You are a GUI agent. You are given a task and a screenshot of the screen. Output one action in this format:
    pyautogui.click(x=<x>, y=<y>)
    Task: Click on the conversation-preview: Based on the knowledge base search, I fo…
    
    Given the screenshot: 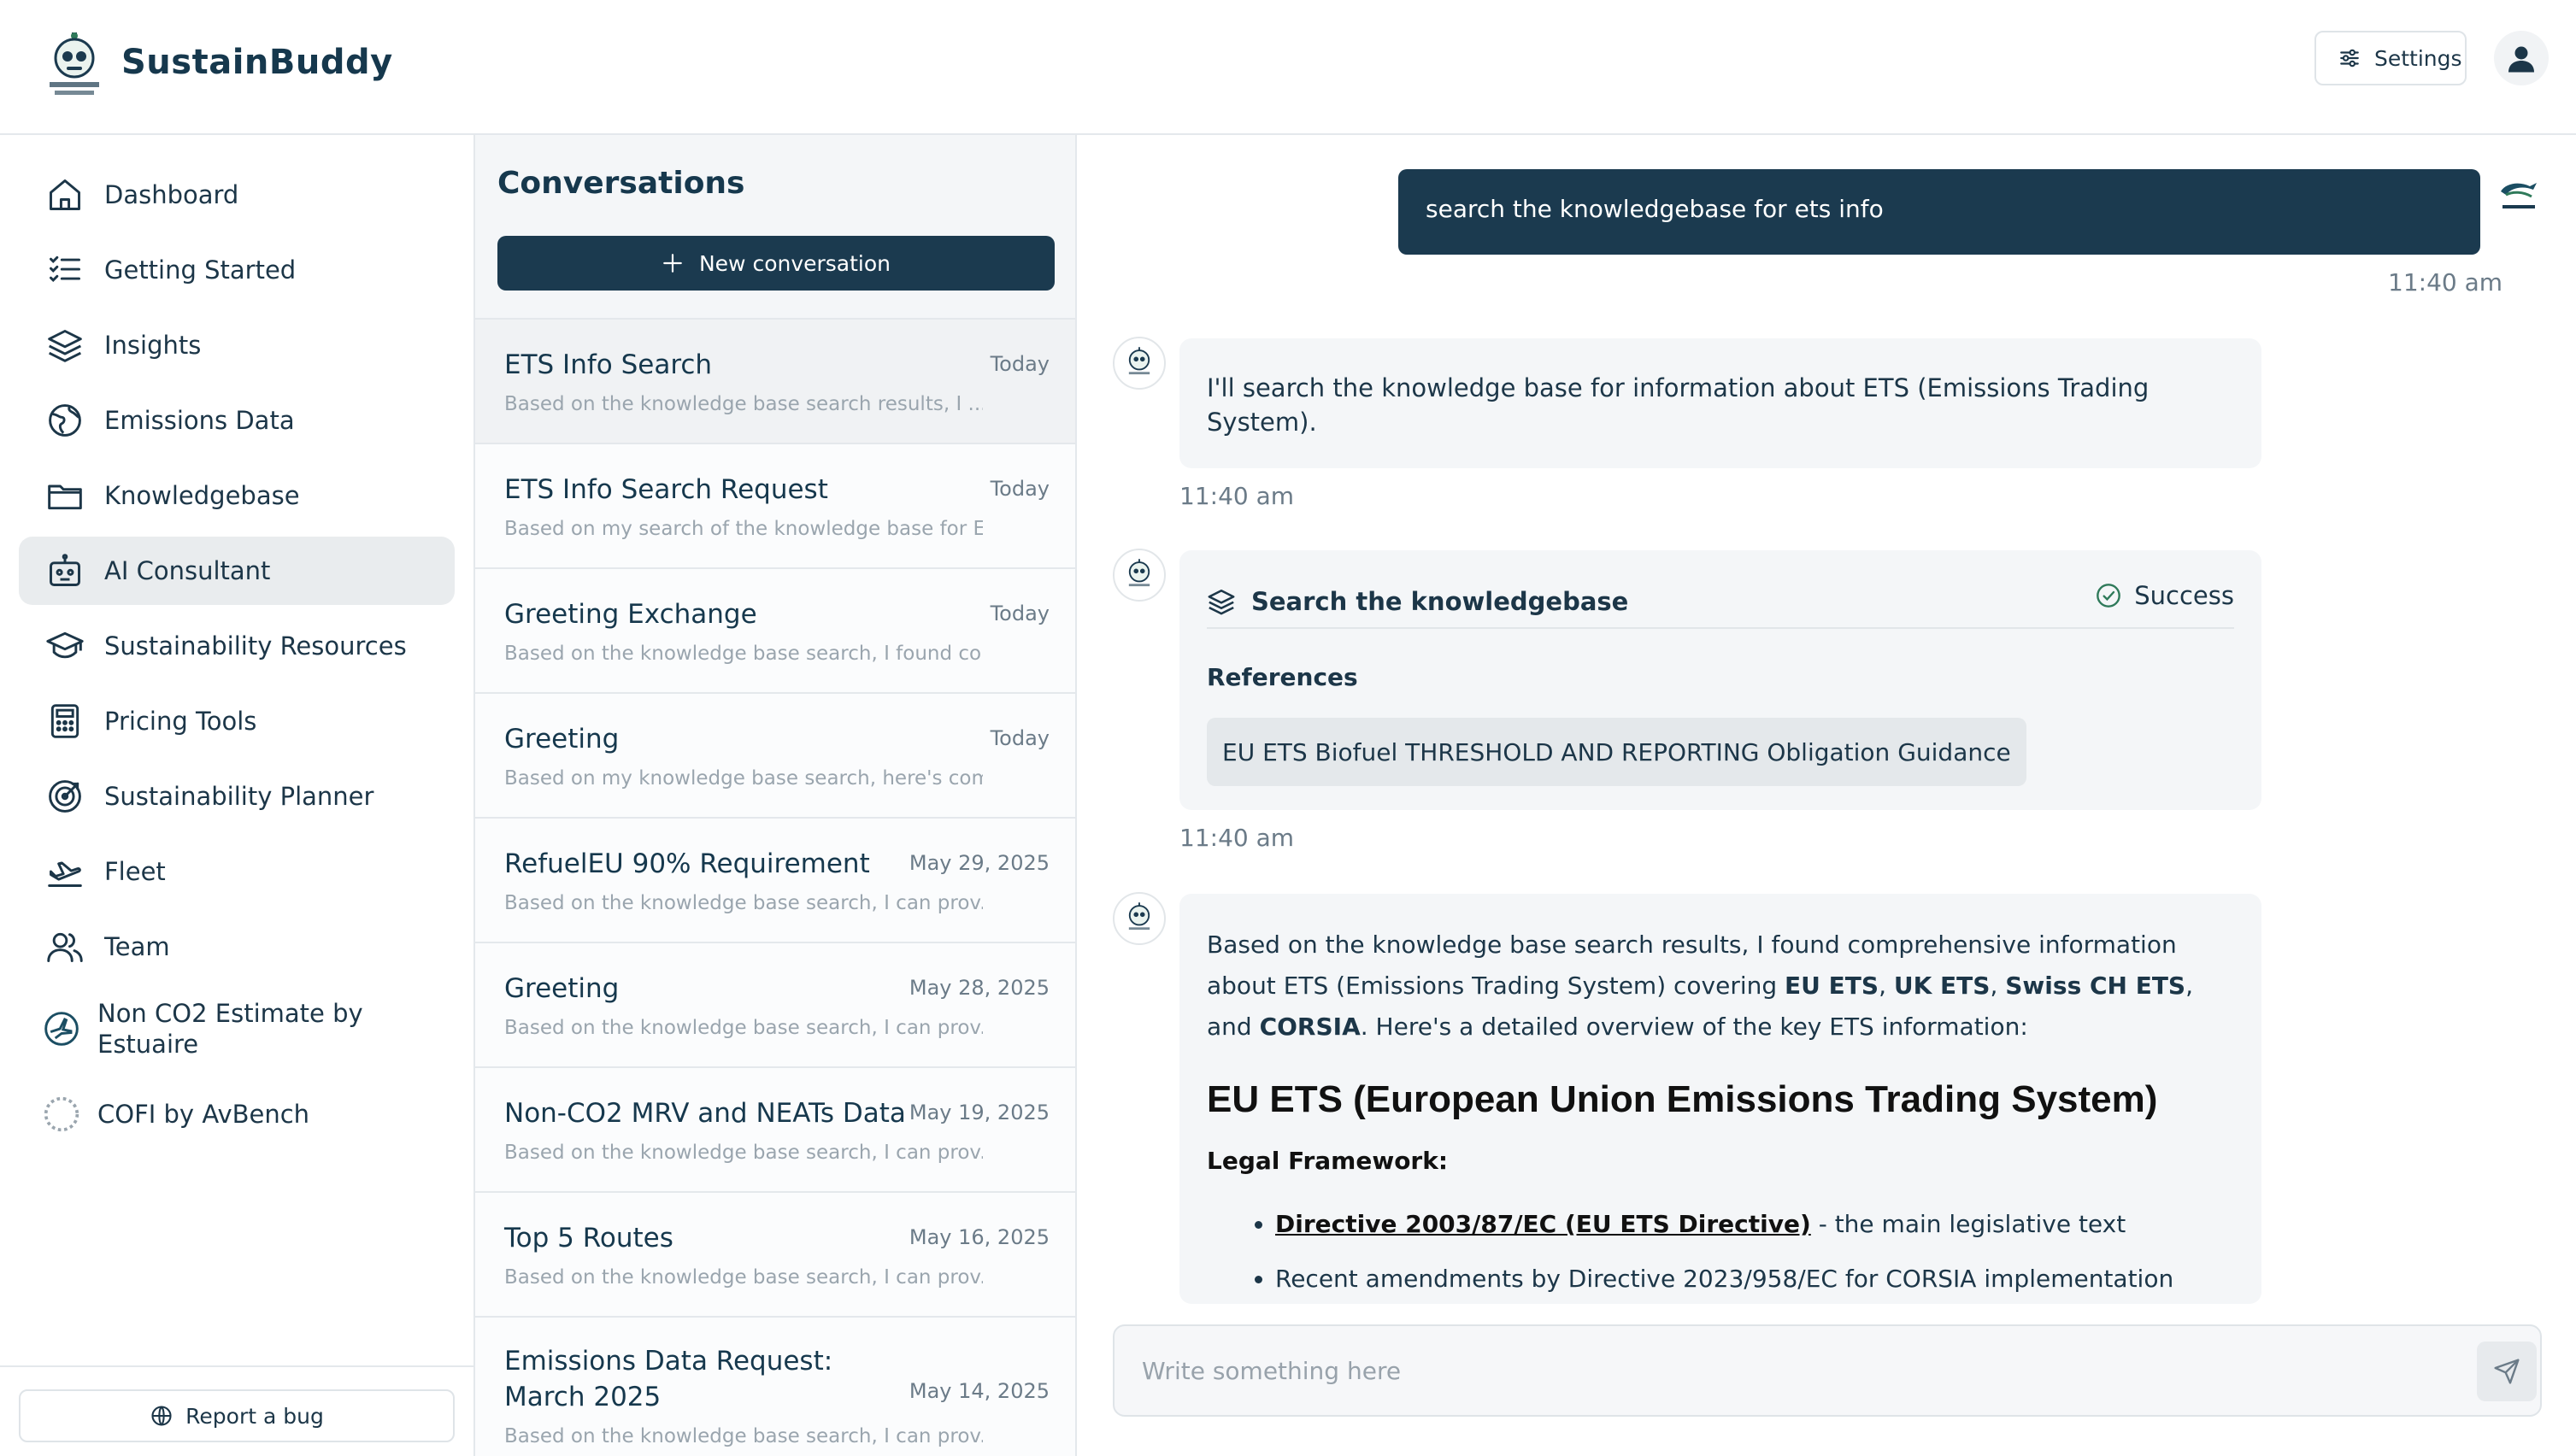 What is the action you would take?
    pyautogui.click(x=743, y=654)
    